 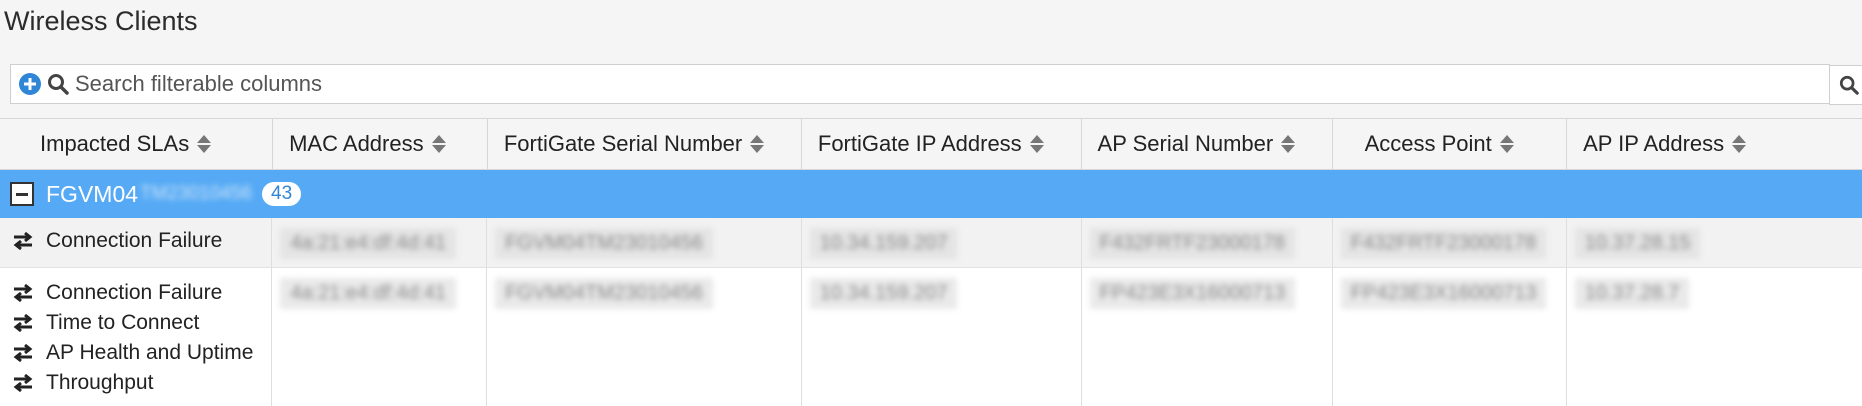 I want to click on column-header-label: FortiGate Serial Number, so click(x=623, y=143).